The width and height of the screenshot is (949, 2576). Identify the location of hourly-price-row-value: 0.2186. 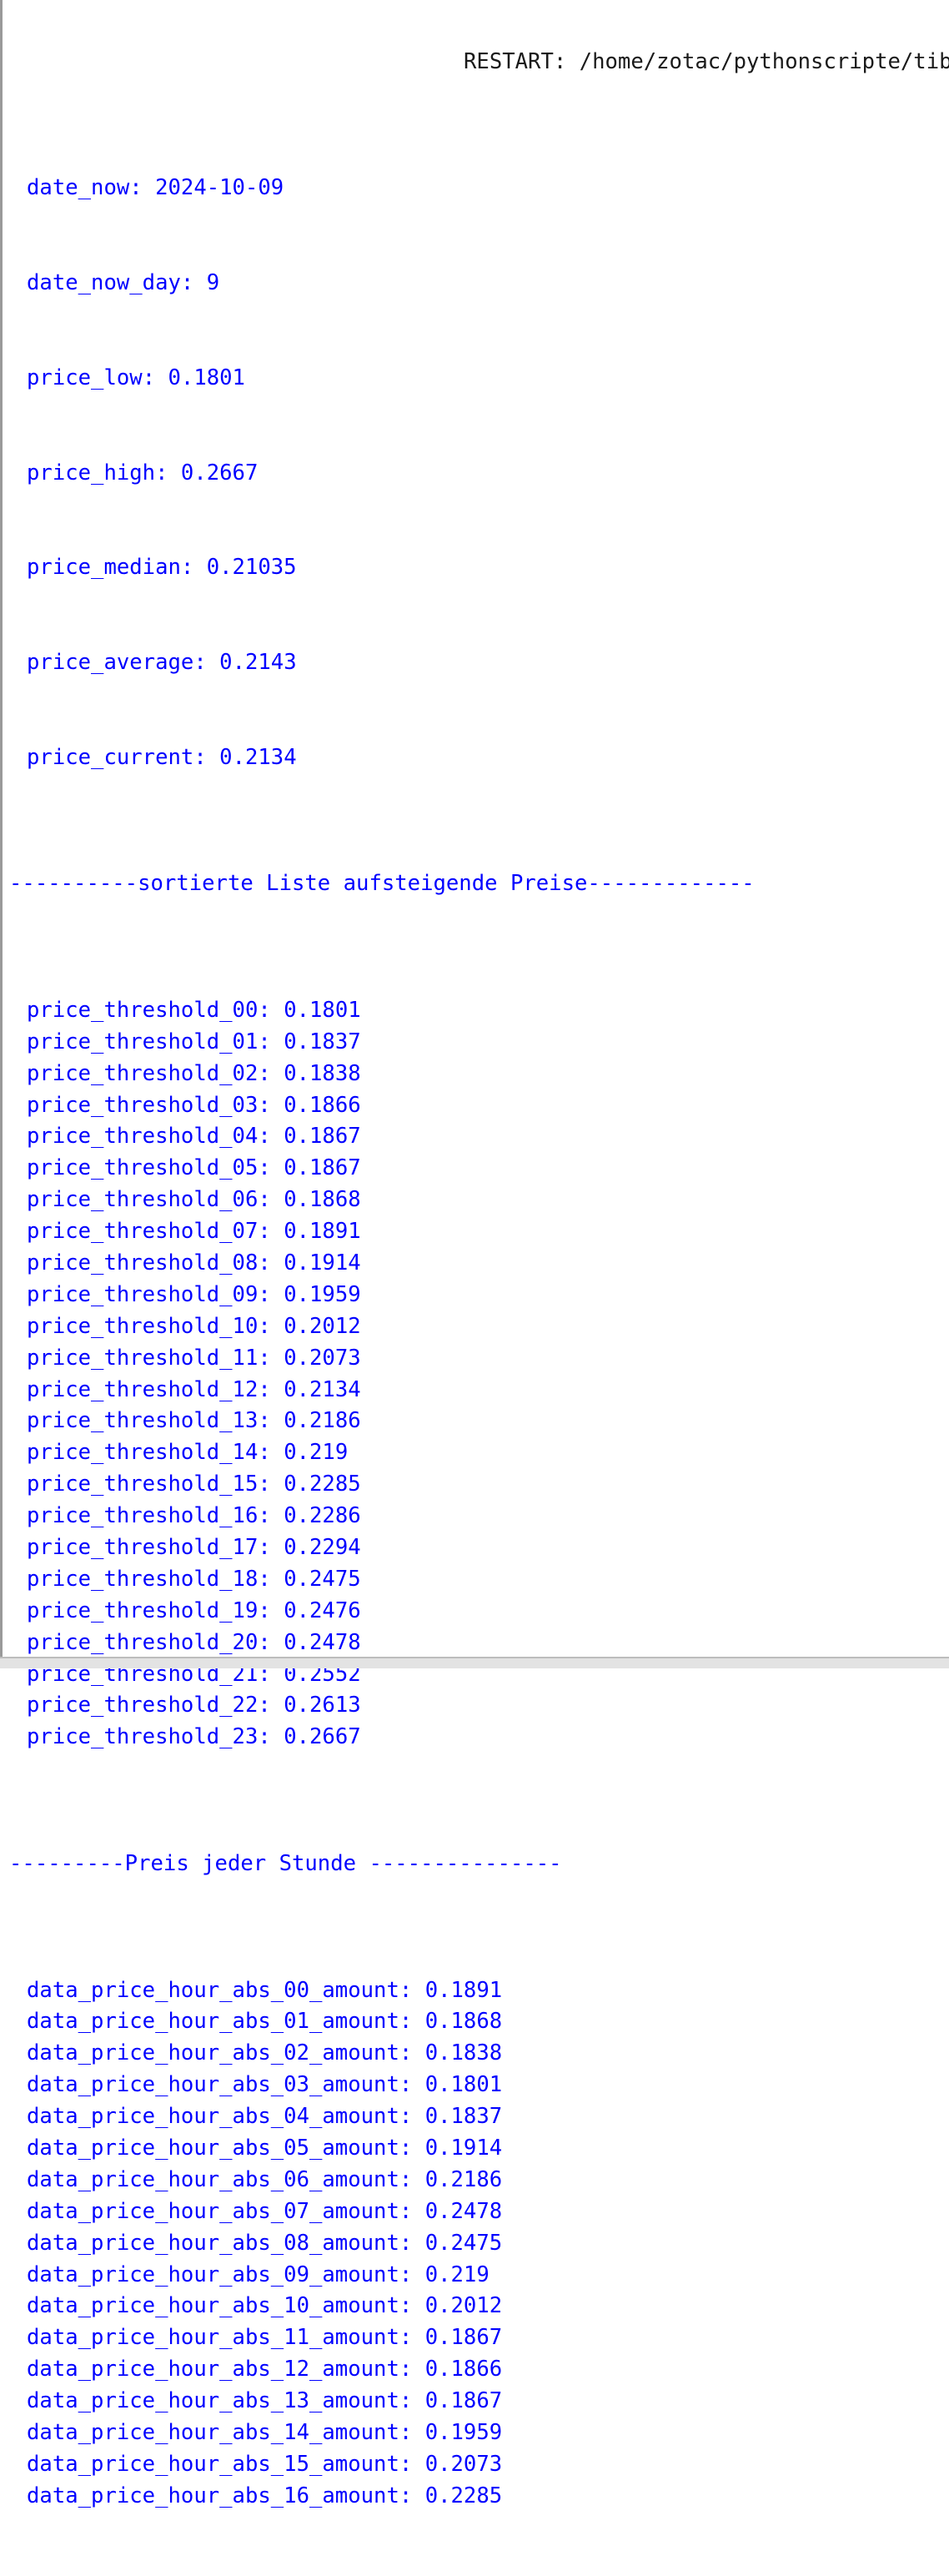
(464, 2179).